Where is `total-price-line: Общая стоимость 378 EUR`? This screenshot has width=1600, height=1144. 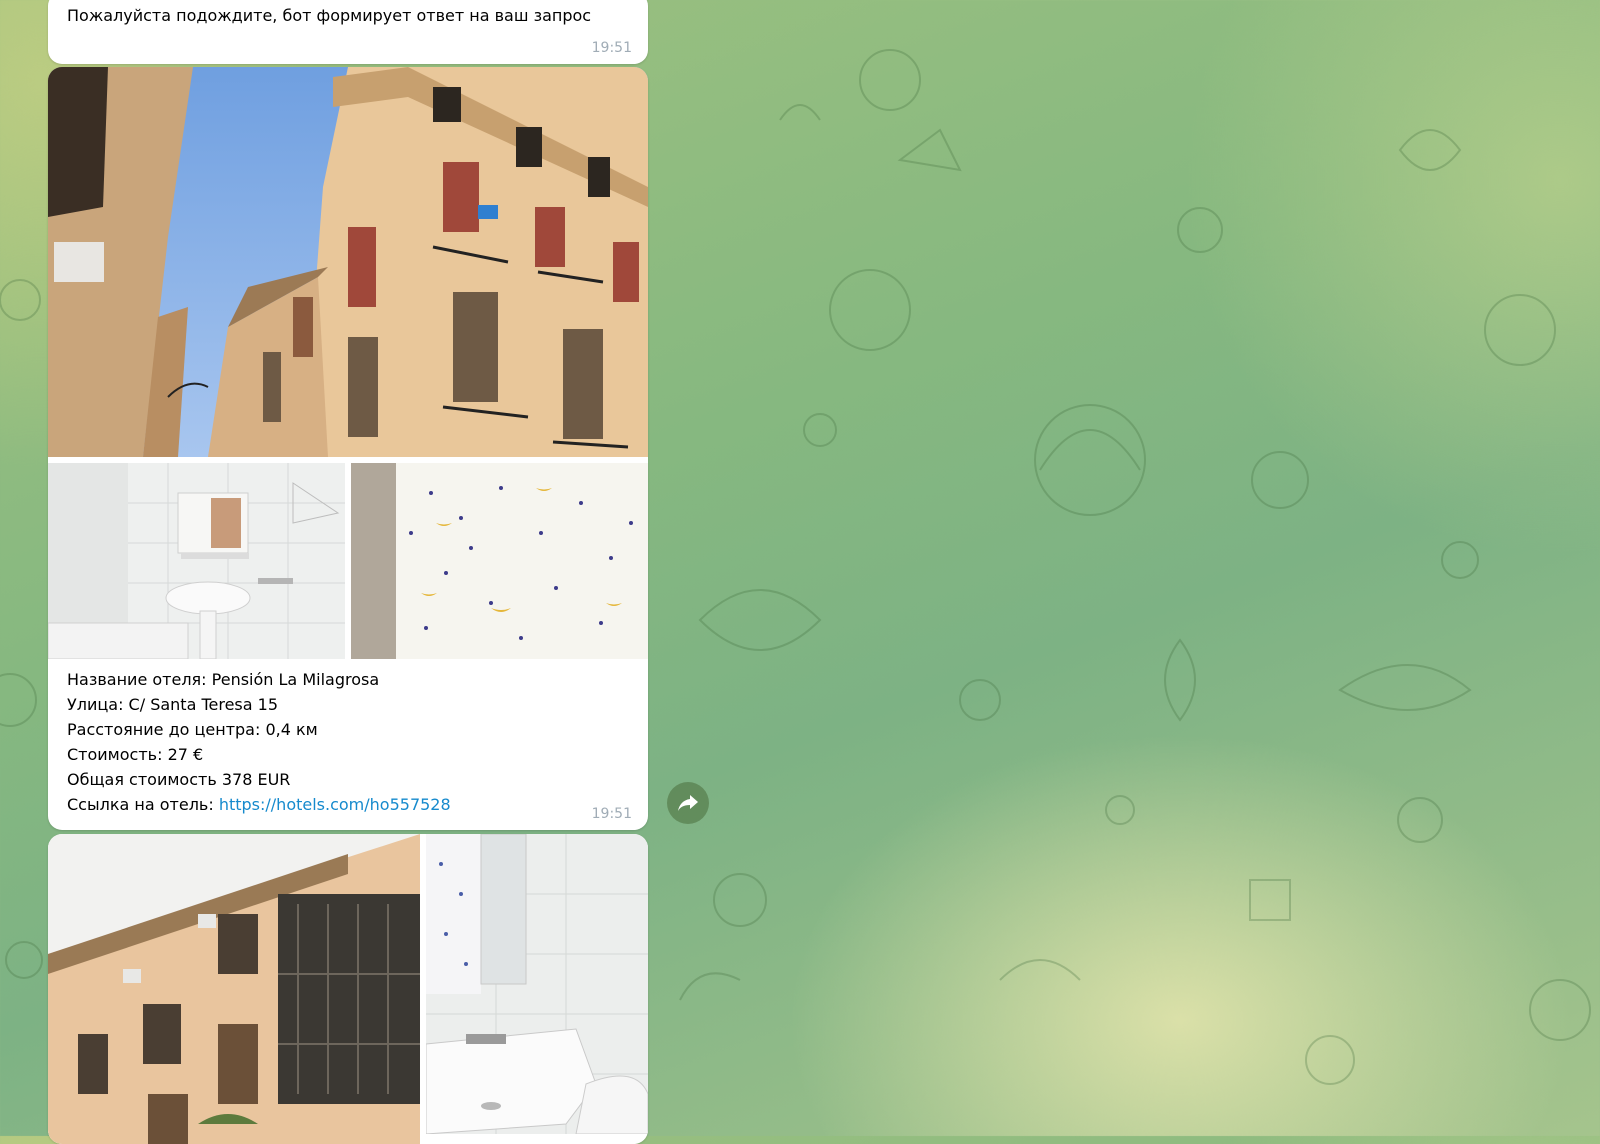 total-price-line: Общая стоимость 378 EUR is located at coordinates (179, 779).